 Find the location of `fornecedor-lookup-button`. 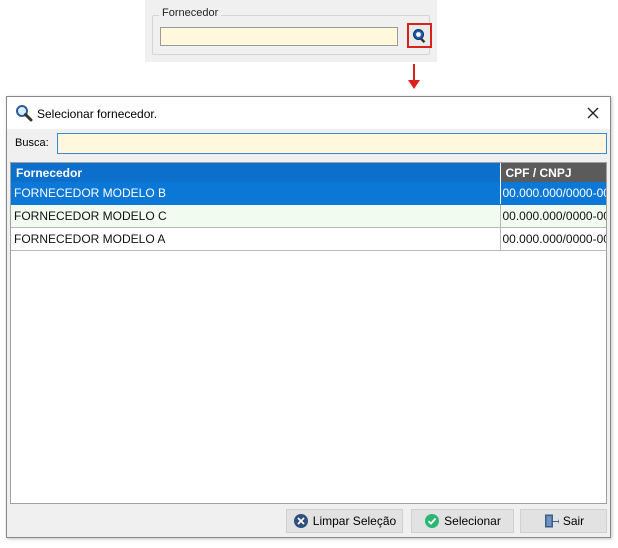

fornecedor-lookup-button is located at coordinates (419, 35).